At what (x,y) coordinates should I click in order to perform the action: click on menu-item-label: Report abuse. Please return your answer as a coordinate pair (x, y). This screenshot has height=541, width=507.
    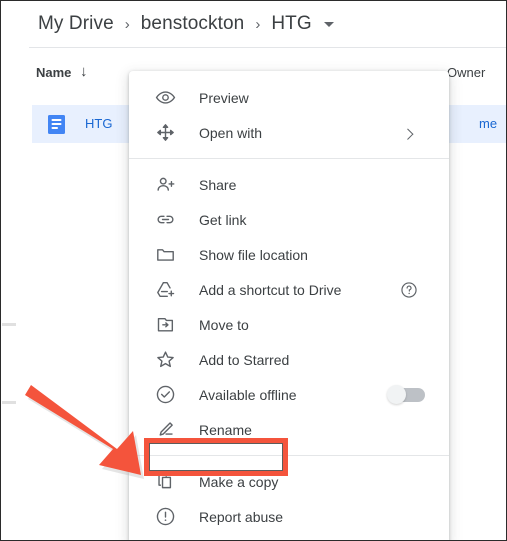
    Looking at the image, I should click on (241, 516).